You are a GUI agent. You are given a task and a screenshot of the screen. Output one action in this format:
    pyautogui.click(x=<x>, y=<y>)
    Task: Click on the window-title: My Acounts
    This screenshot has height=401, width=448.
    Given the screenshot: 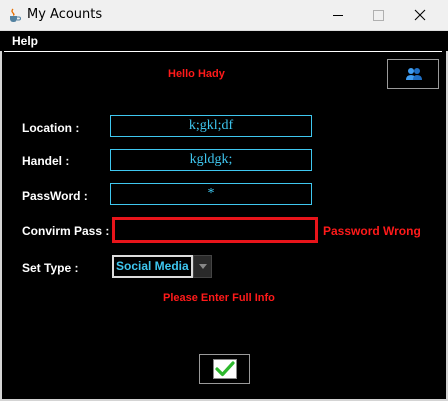 What is the action you would take?
    pyautogui.click(x=65, y=14)
    